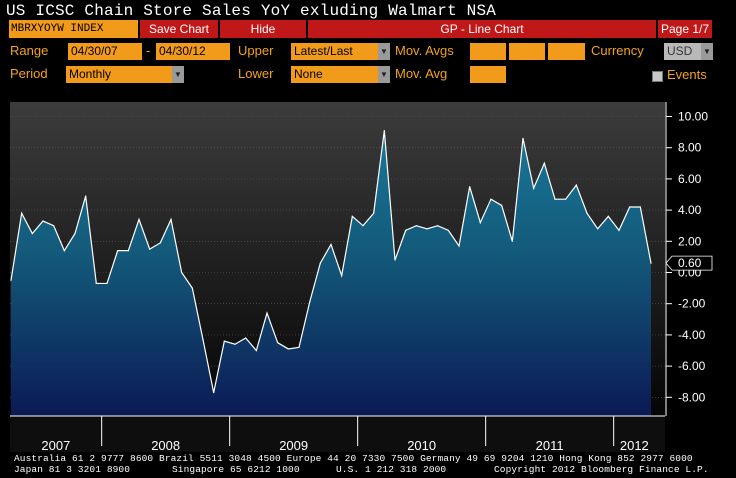  Describe the element at coordinates (236, 469) in the screenshot. I see `footer-singapore: Singapore 65 6212 1000` at that location.